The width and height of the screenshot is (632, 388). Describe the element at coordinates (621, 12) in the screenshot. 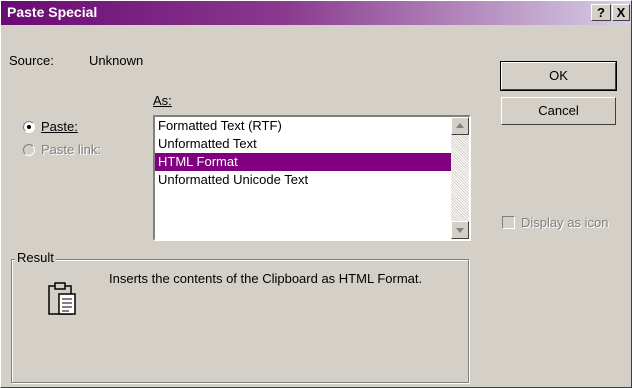

I see `close-button: X` at that location.